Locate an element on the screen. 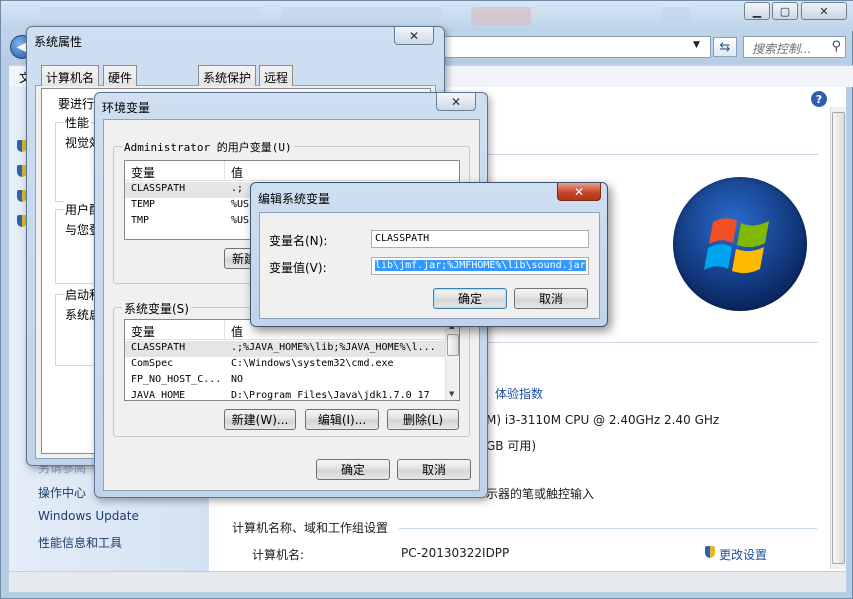  variable-name: ComSpec is located at coordinates (152, 363).